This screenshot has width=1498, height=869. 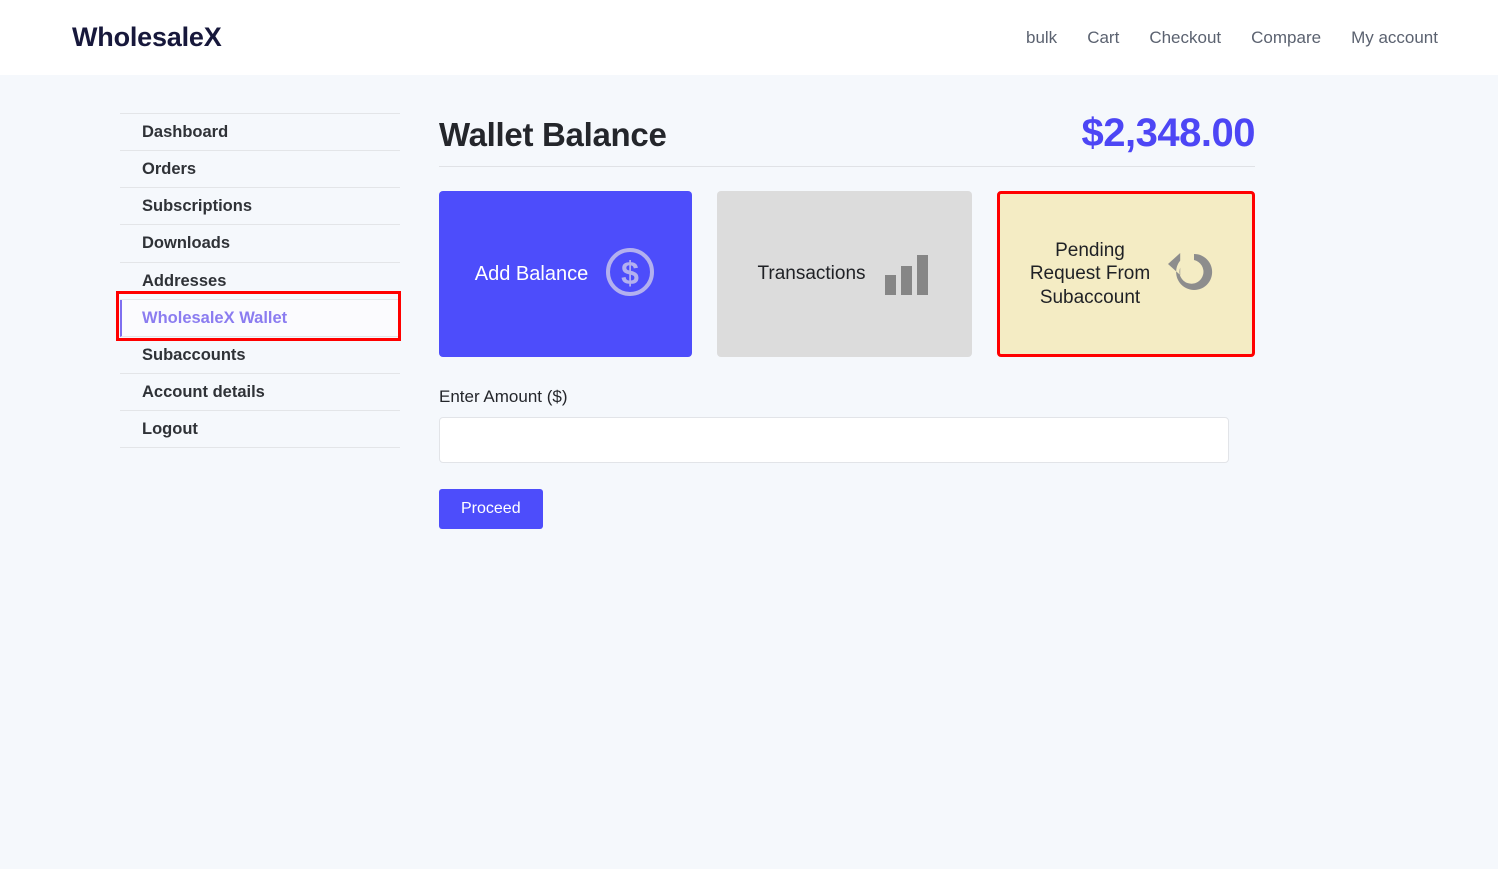 I want to click on amount-field-label: Enter Amount ($), so click(x=503, y=396).